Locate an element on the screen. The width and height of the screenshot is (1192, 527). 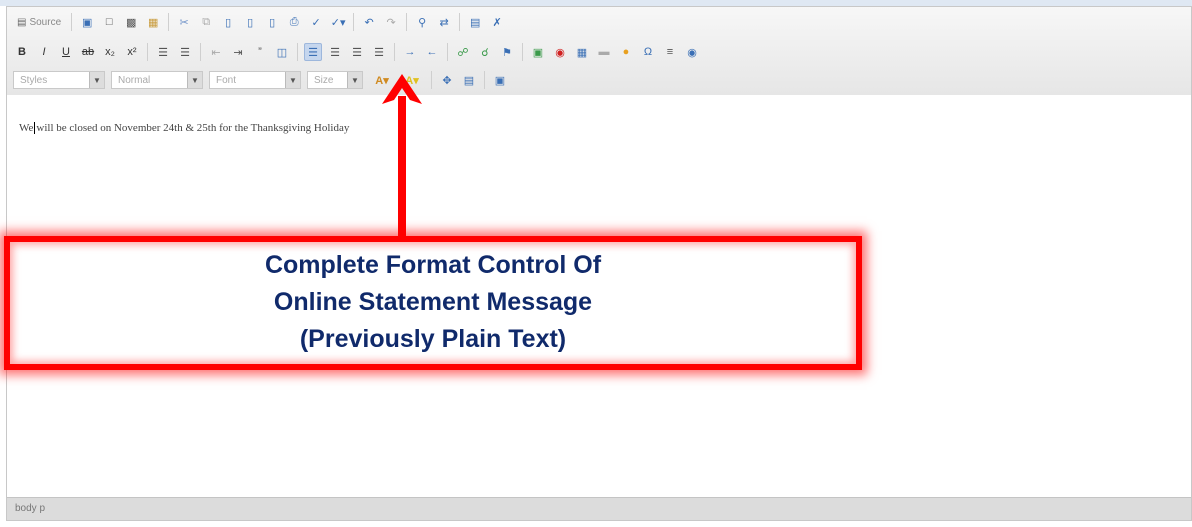
page-break-button: ≡ is located at coordinates (670, 52).